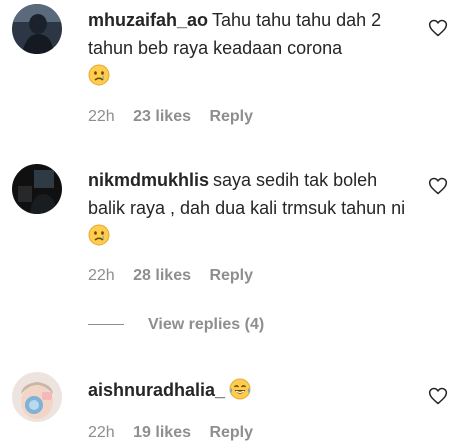  I want to click on view-replies-button: View replies (4), so click(176, 325).